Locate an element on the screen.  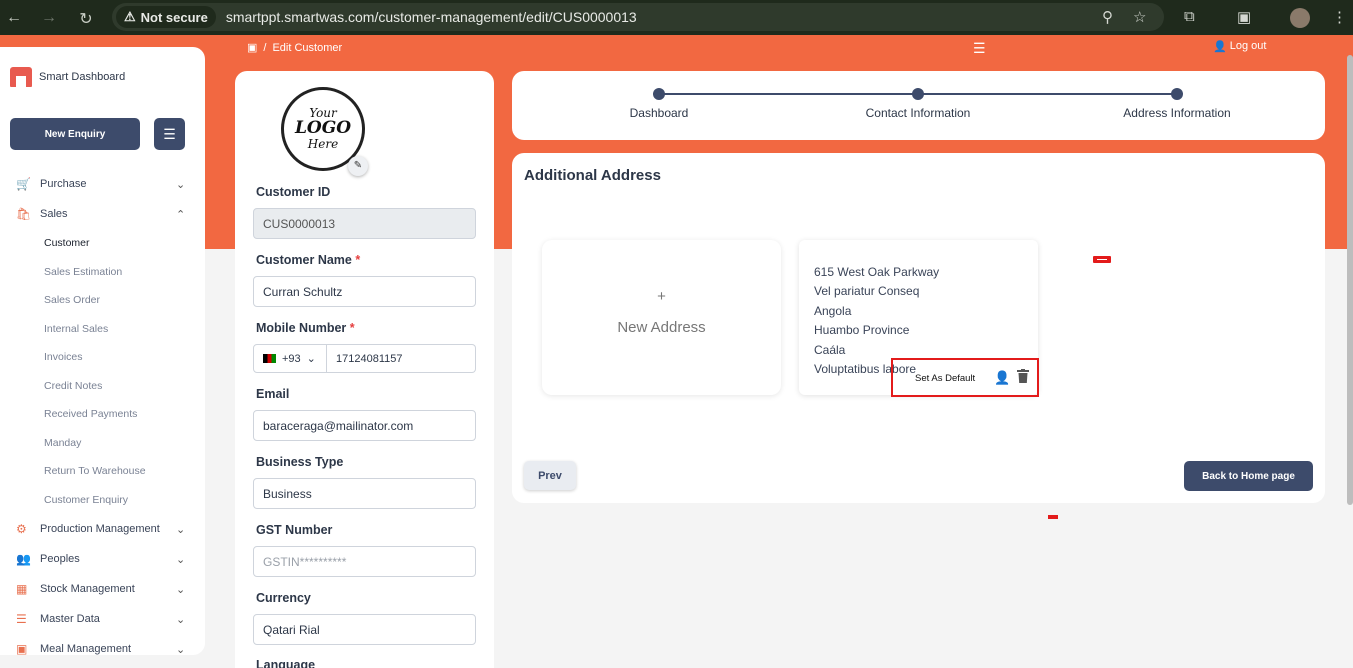
menu-icon: ☰ is located at coordinates (169, 133).